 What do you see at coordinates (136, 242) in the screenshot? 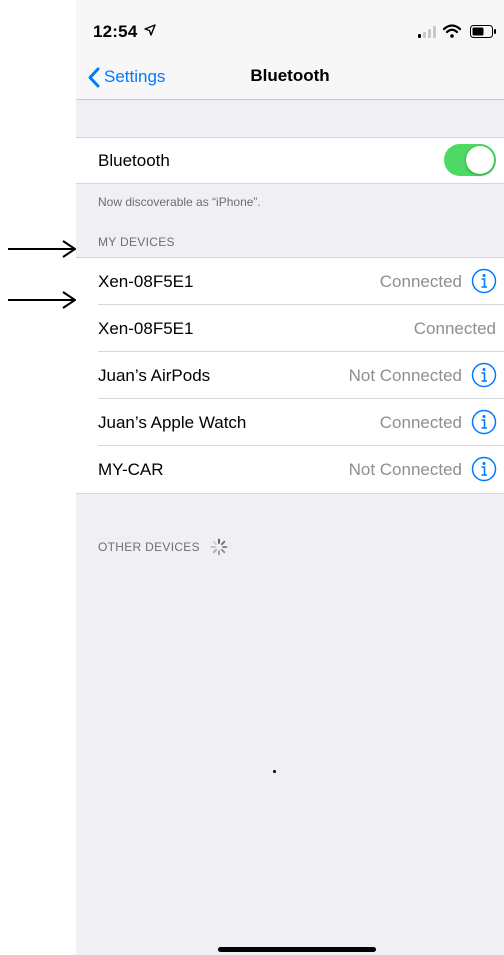
I see `my-devices-header: MY DEVICES` at bounding box center [136, 242].